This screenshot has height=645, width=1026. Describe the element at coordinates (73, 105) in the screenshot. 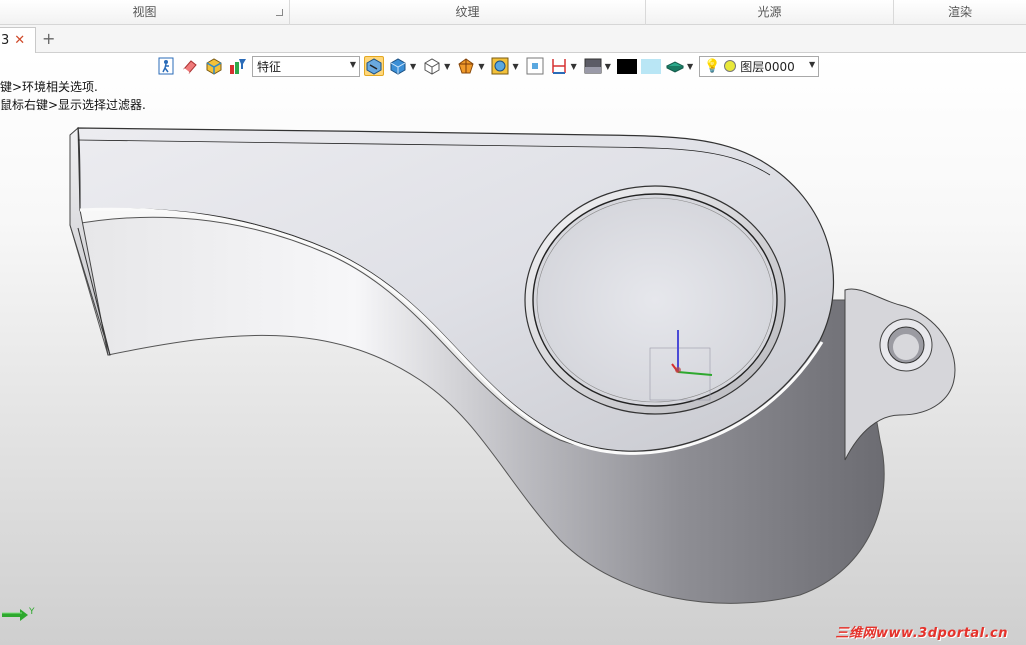

I see `prompt-message-2: 鼠标右键>显示选择过滤器.` at that location.